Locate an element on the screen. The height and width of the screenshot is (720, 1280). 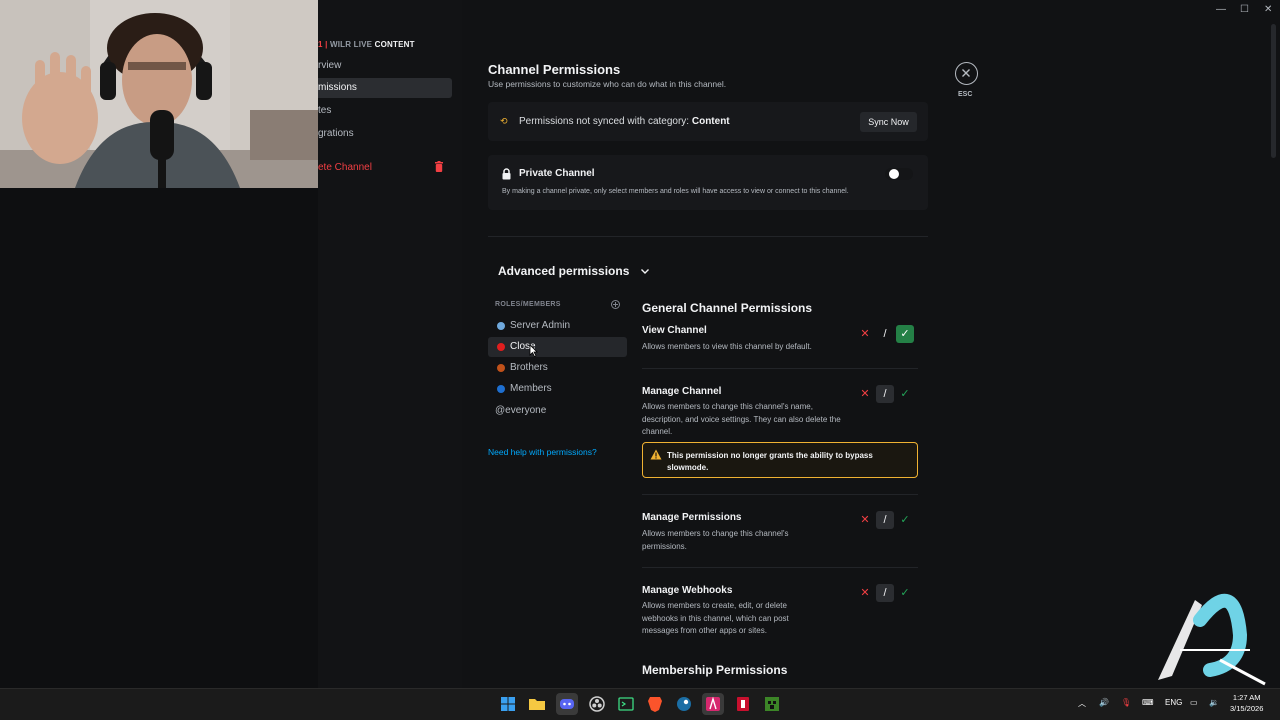
role-name: Brothers is located at coordinates (529, 367).